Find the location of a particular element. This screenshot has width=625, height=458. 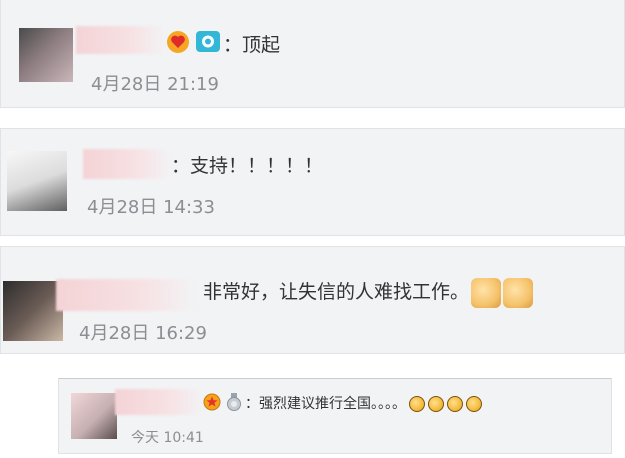

star-medal-icon is located at coordinates (212, 404).